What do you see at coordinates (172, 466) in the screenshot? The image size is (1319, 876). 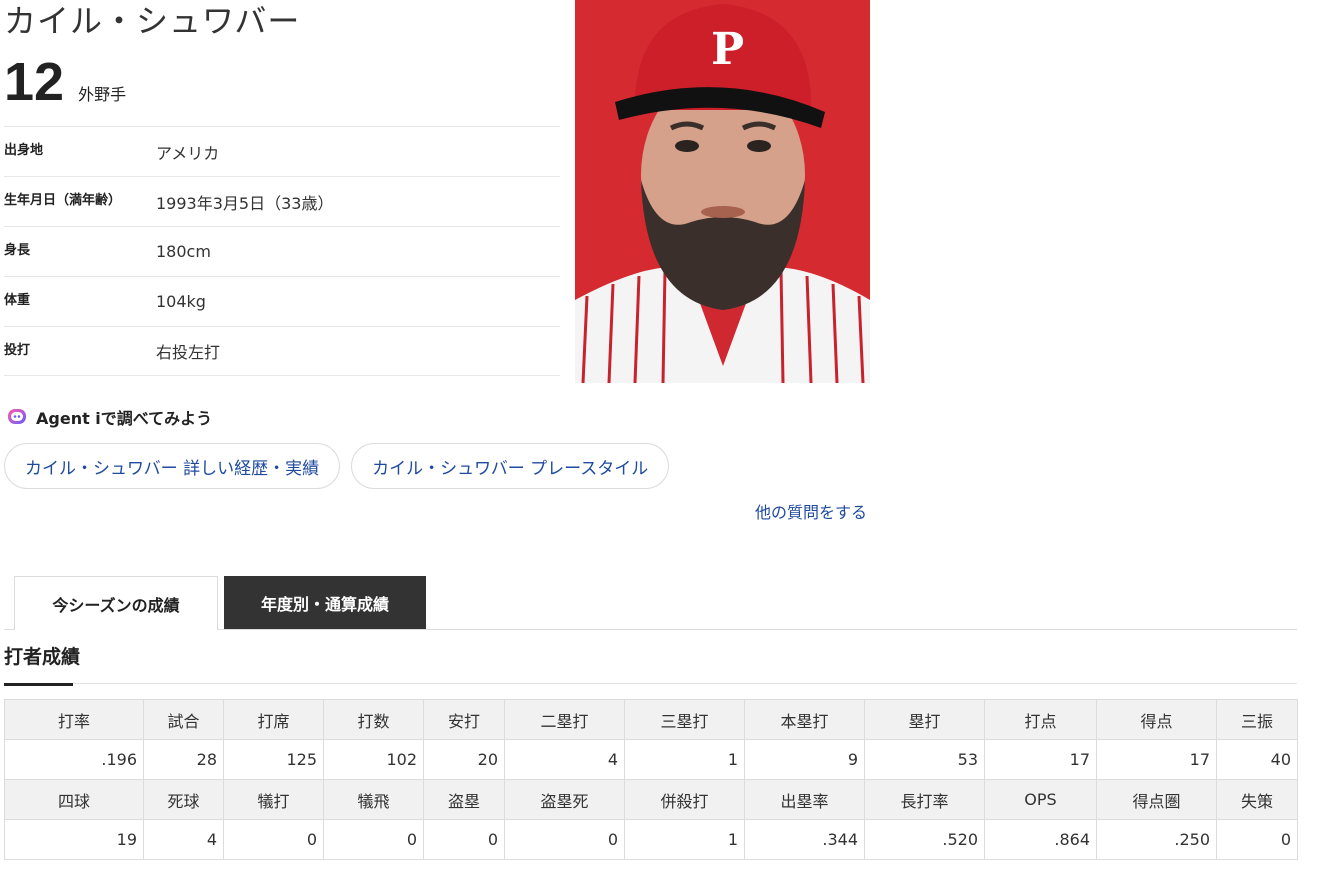 I see `suggestion-chip-career: カイル・シュワバー 詳しい経歴・実績` at bounding box center [172, 466].